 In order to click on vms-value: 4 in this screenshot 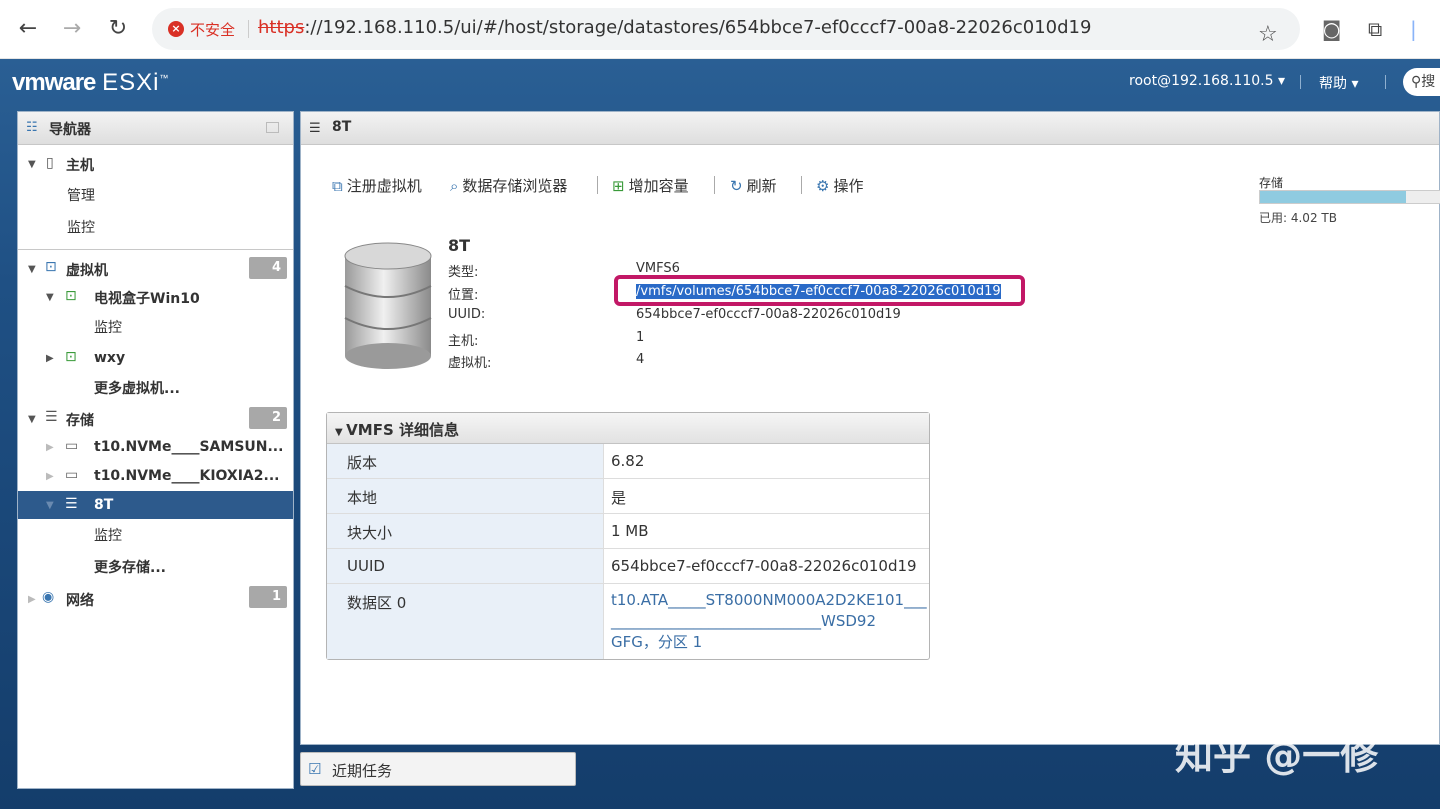, I will do `click(640, 359)`.